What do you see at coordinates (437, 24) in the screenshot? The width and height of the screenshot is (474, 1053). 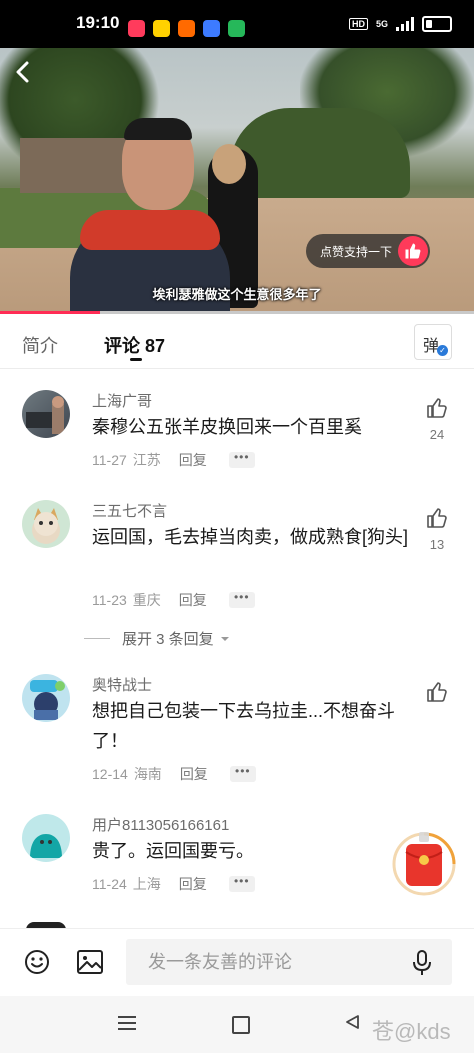 I see `battery-icon` at bounding box center [437, 24].